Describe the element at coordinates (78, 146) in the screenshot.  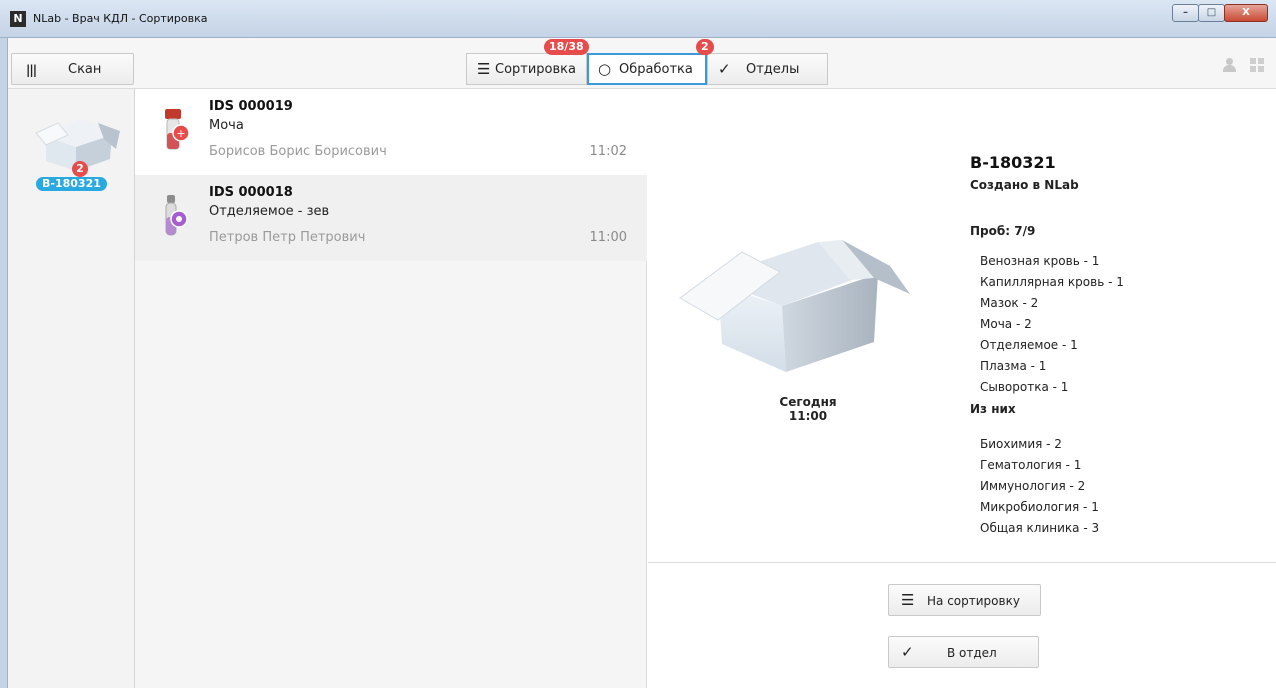
I see `box-item: 2 B-180321` at that location.